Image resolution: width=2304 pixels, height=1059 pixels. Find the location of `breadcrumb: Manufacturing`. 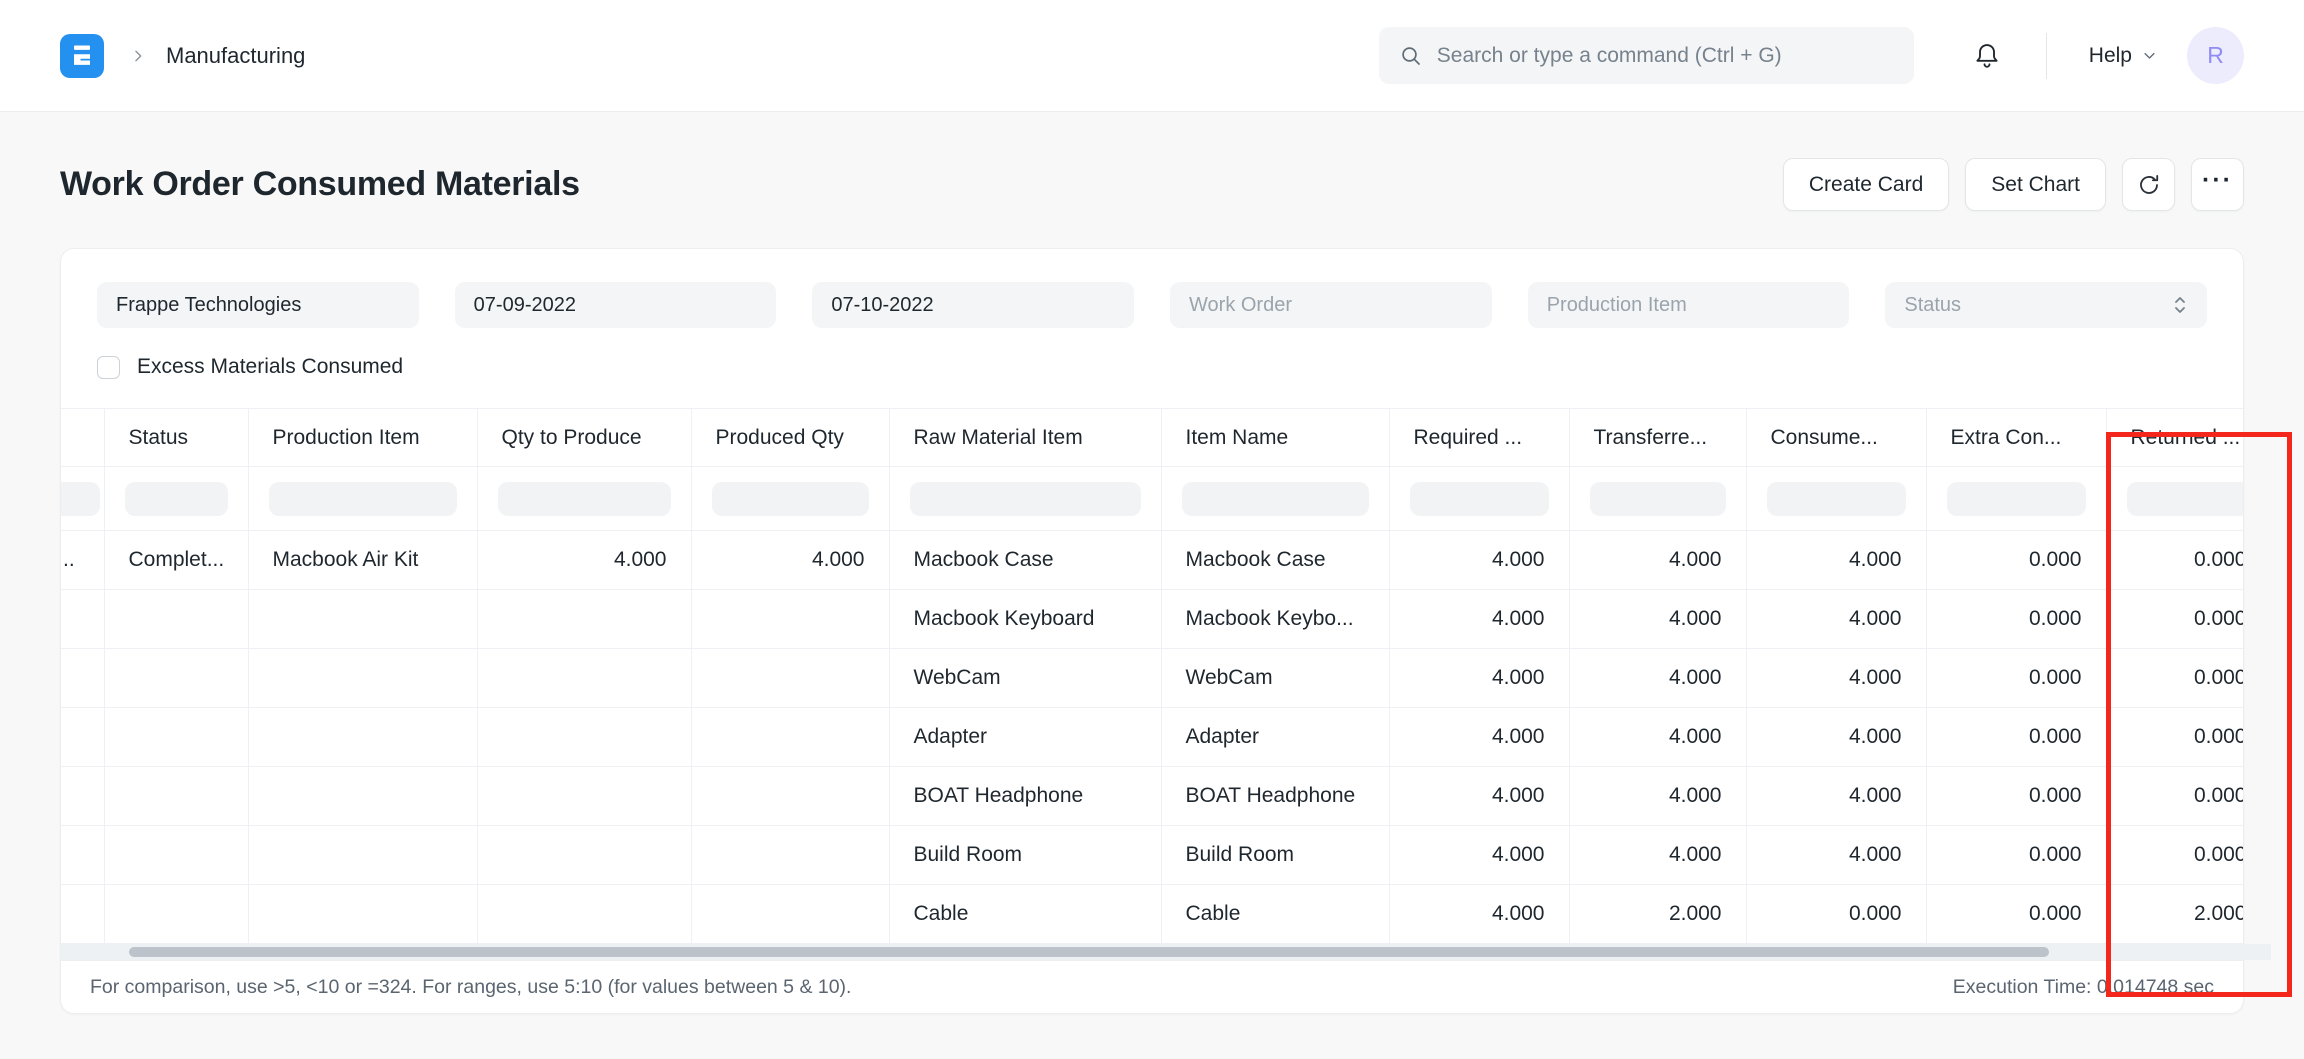

breadcrumb: Manufacturing is located at coordinates (235, 56).